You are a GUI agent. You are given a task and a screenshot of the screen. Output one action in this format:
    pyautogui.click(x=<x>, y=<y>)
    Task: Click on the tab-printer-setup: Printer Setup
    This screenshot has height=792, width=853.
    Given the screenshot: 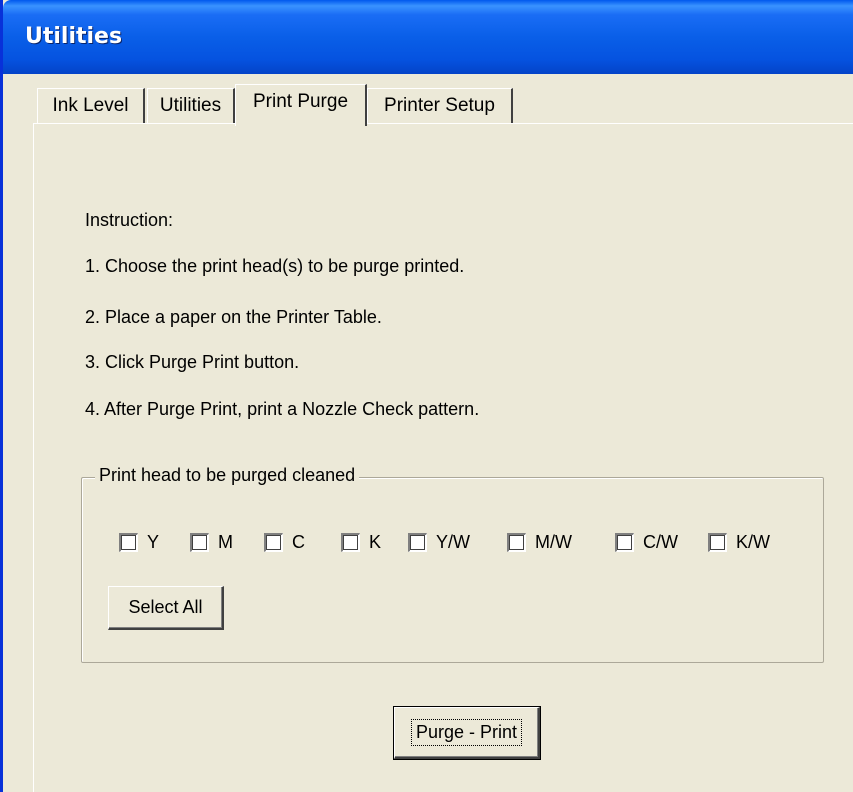 What is the action you would take?
    pyautogui.click(x=440, y=106)
    